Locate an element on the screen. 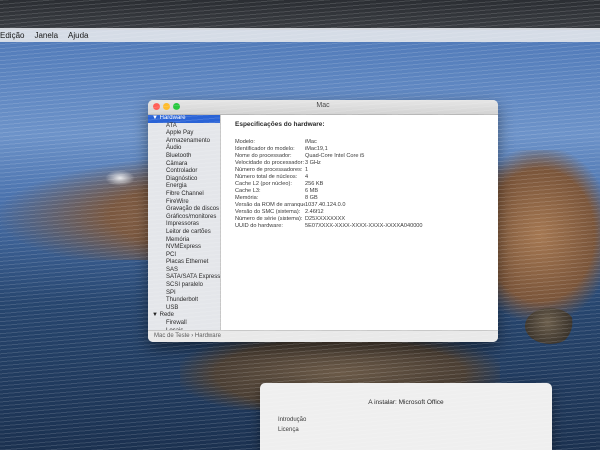 This screenshot has height=450, width=600. sidebar-group: ▼ Hardware is located at coordinates (184, 119).